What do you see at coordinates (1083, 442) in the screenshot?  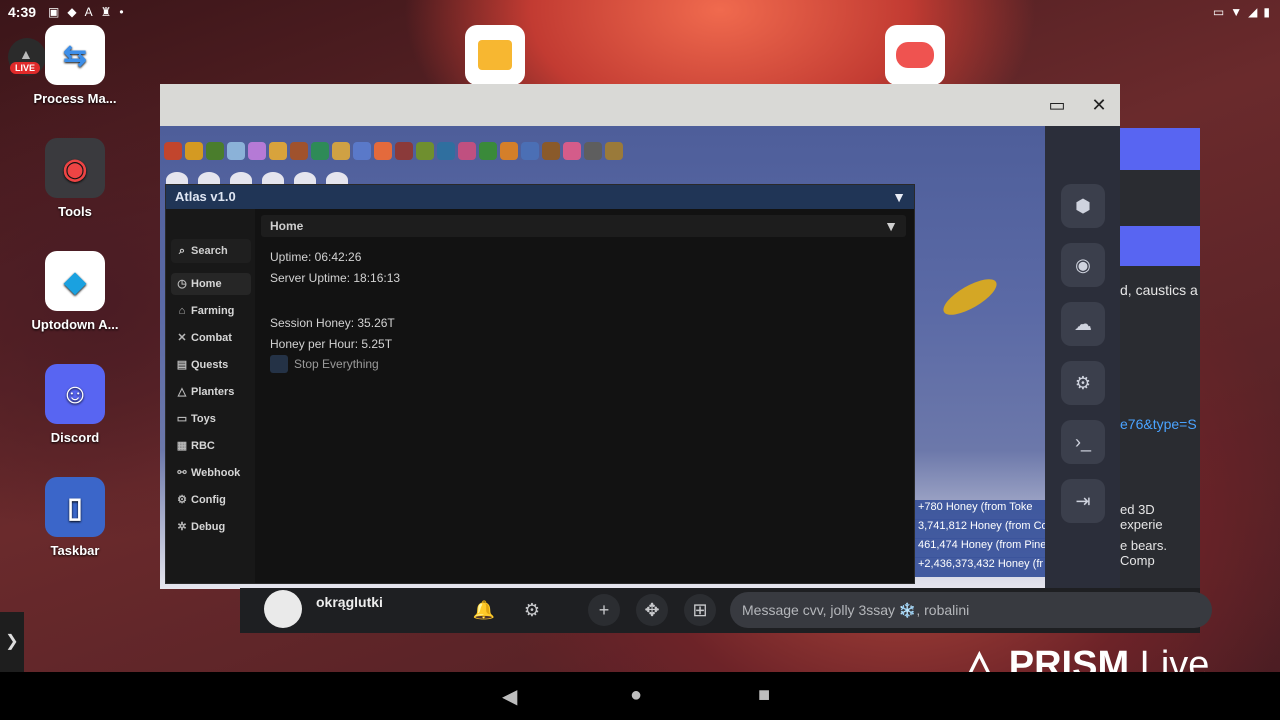 I see `terminal-icon: ›_` at bounding box center [1083, 442].